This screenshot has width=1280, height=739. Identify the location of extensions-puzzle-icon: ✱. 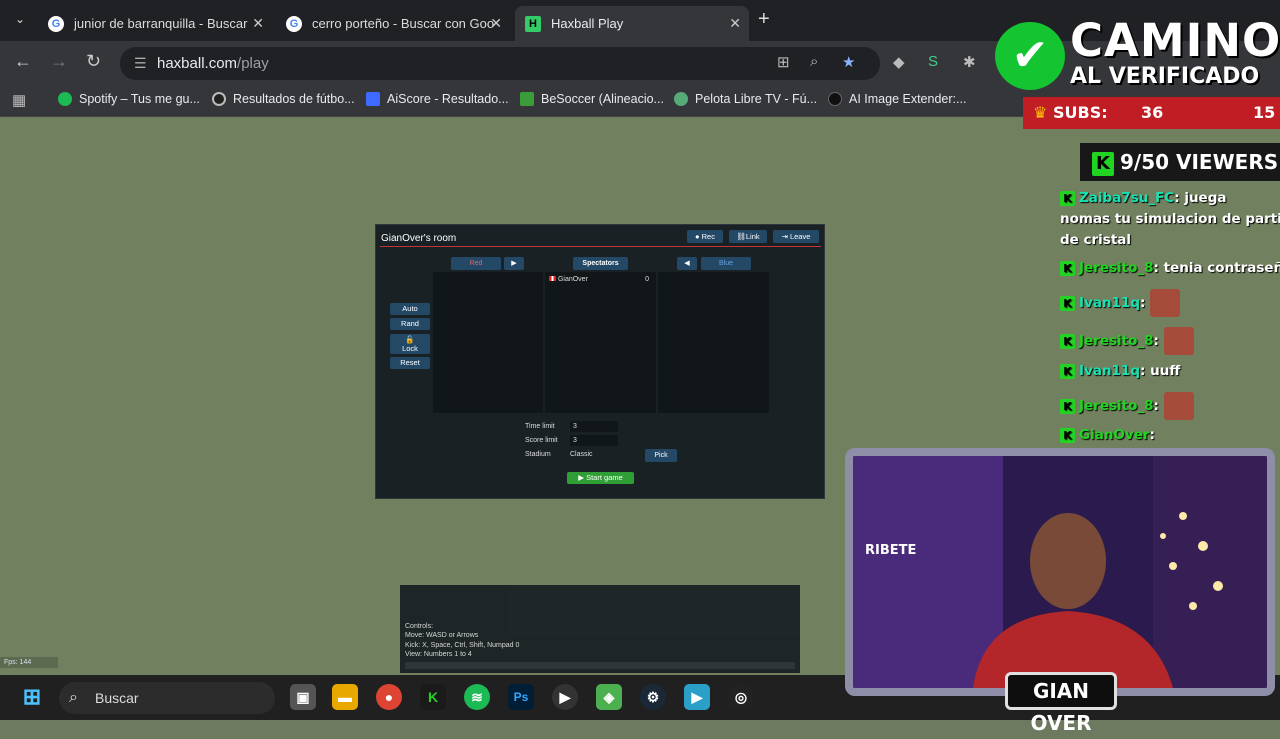
(969, 62).